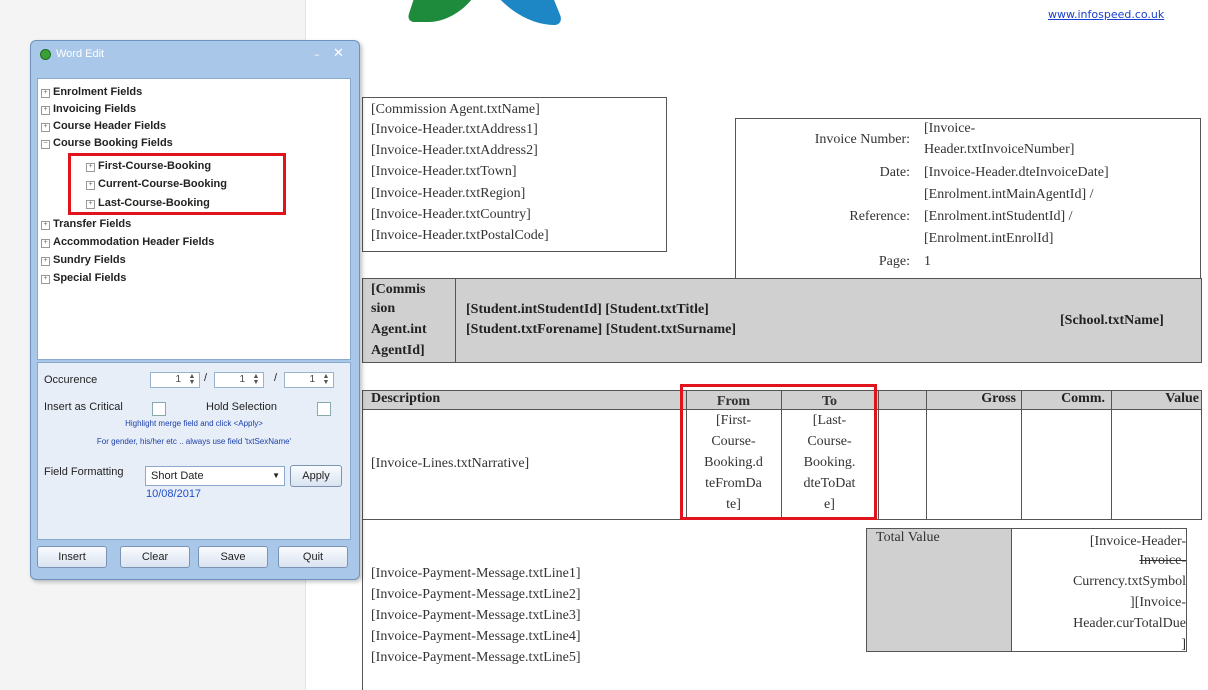 Image resolution: width=1208 pixels, height=690 pixels. Describe the element at coordinates (92, 224) in the screenshot. I see `tree-node-label: Transfer Fields` at that location.